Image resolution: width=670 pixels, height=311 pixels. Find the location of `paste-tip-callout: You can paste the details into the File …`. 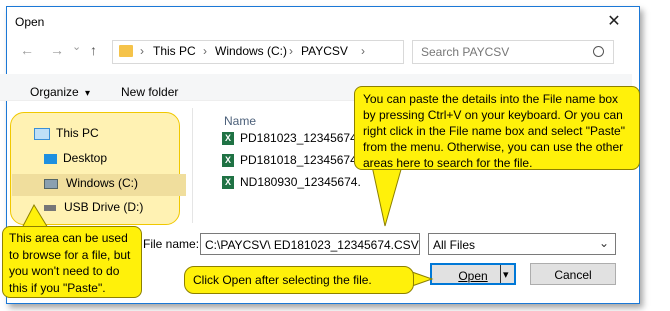

paste-tip-callout: You can paste the details into the File … is located at coordinates (497, 128).